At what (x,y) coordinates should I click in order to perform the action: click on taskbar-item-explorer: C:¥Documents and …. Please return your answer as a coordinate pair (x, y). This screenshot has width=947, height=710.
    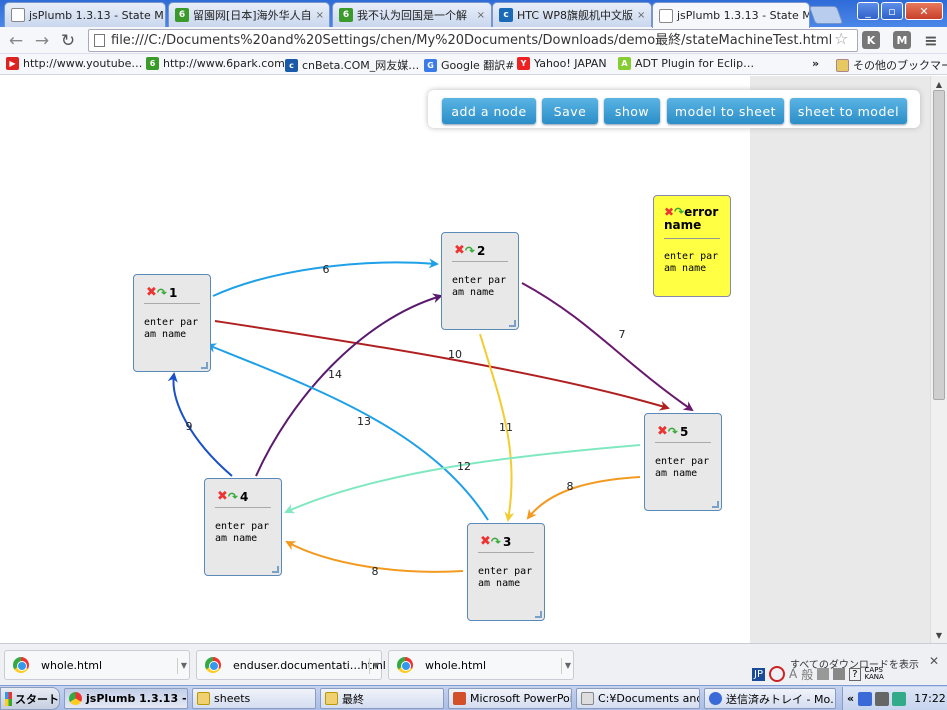
    Looking at the image, I should click on (638, 698).